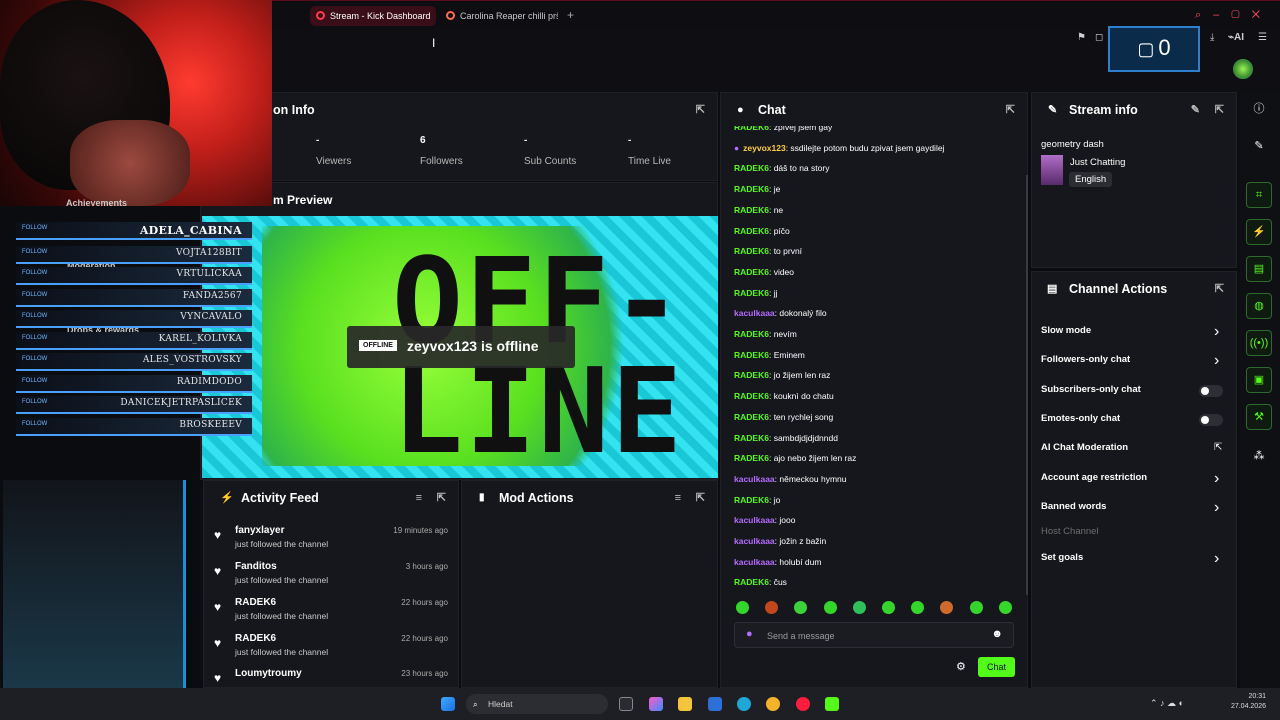  I want to click on download-icon: ⤓, so click(1212, 37).